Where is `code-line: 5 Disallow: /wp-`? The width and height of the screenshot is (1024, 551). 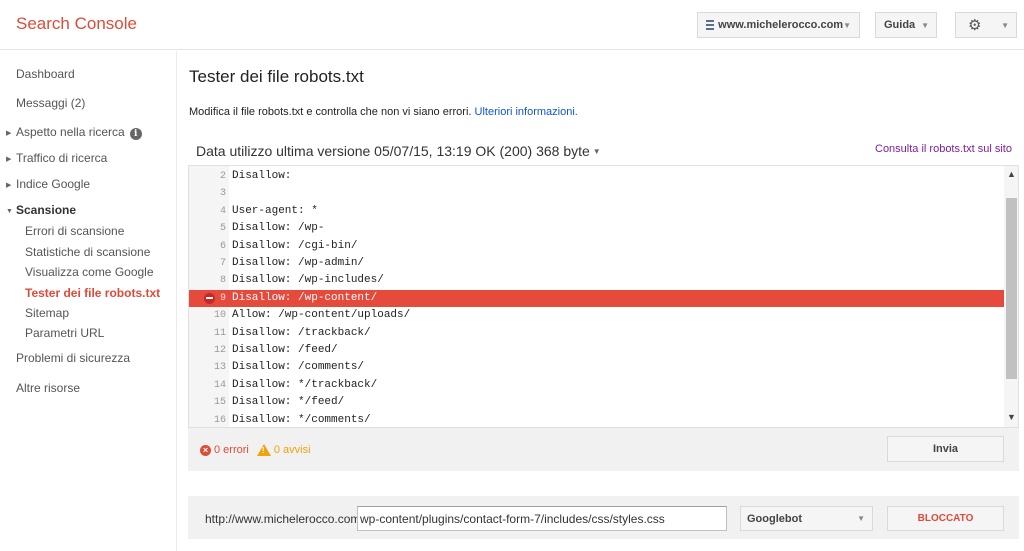 code-line: 5 Disallow: /wp- is located at coordinates (596, 228).